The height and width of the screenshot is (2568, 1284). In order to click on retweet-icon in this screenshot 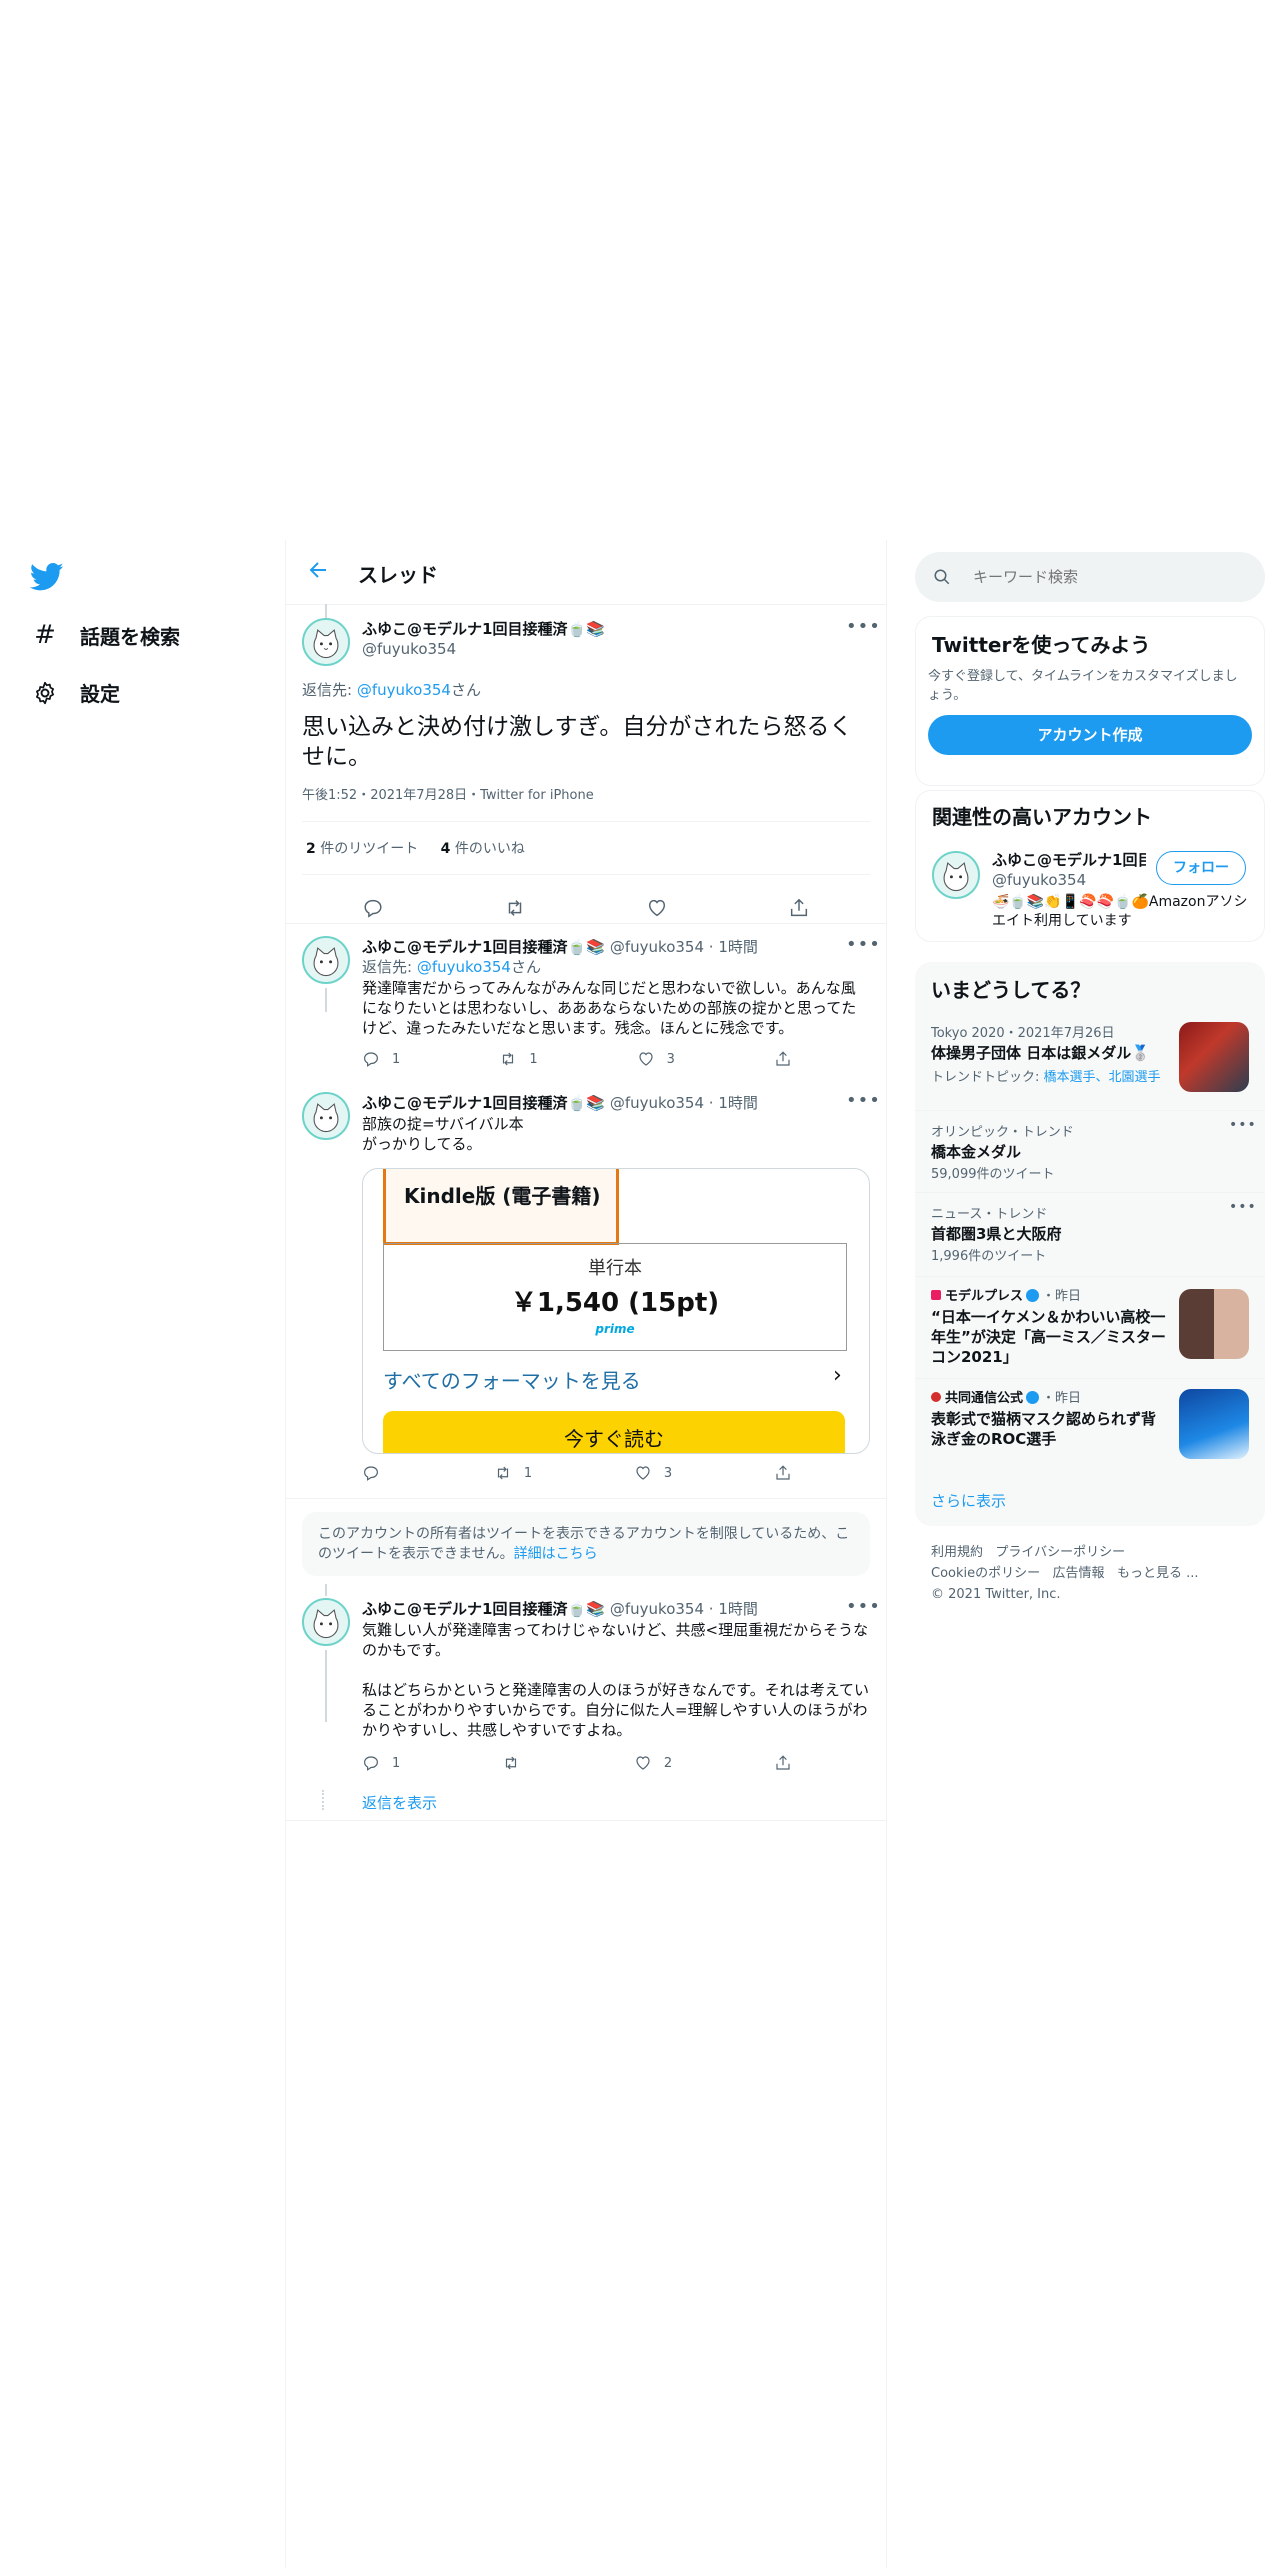, I will do `click(515, 908)`.